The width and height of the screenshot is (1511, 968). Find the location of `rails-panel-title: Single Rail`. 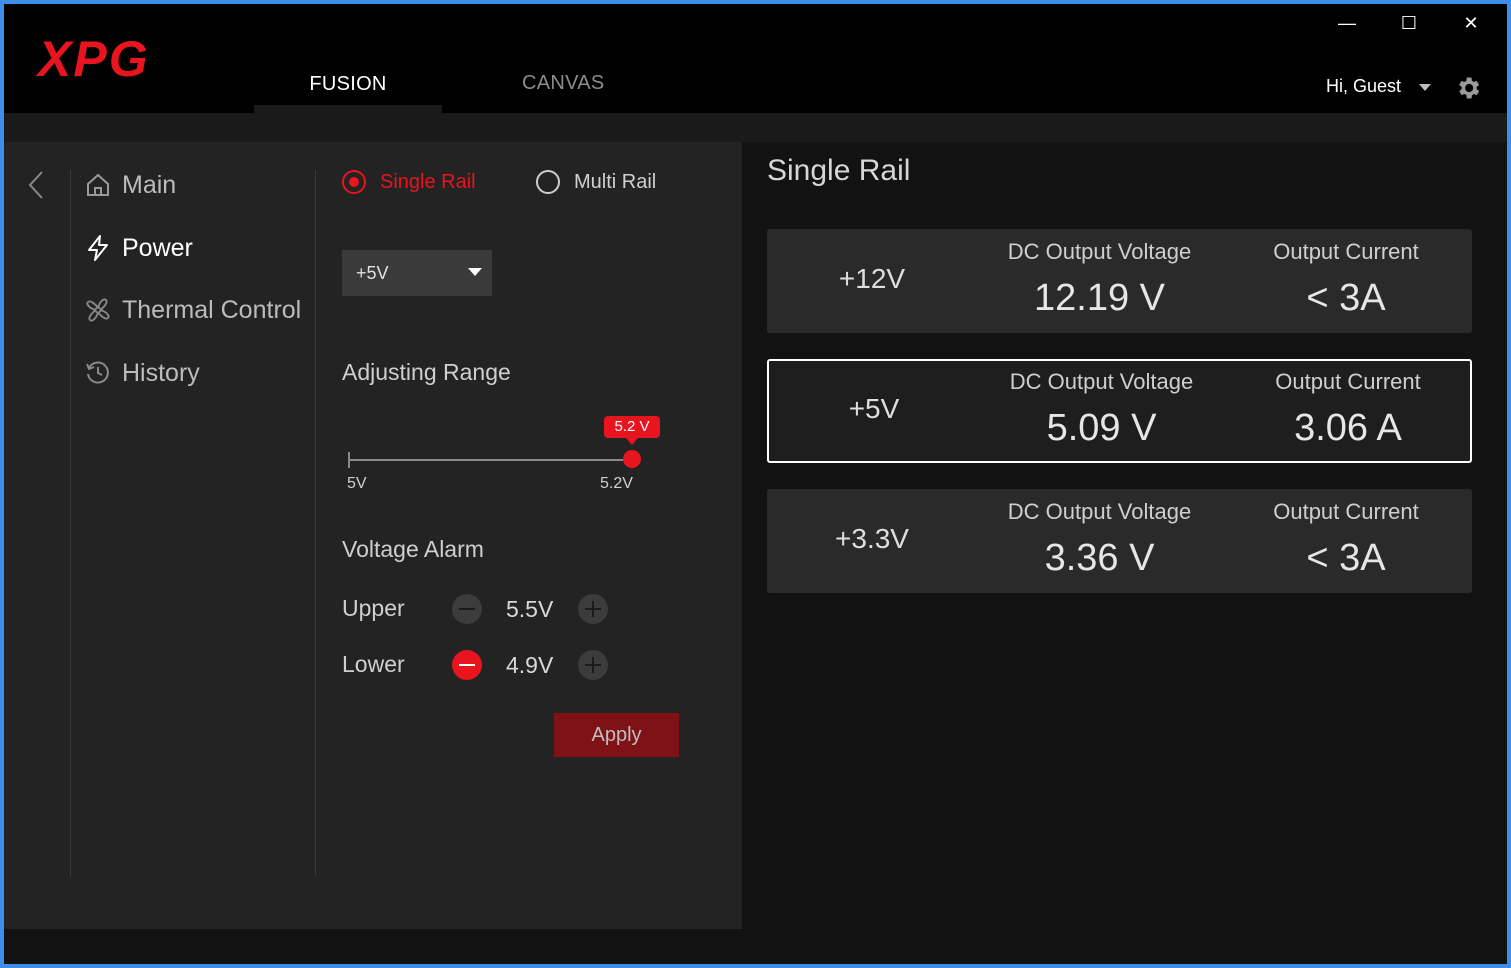

rails-panel-title: Single Rail is located at coordinates (839, 170).